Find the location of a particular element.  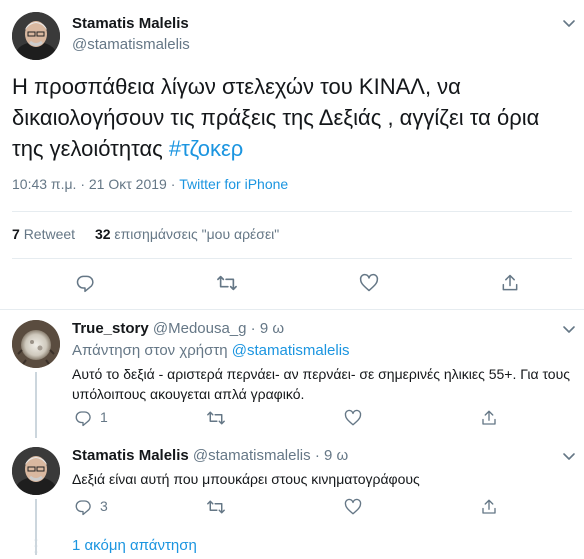

reply-count: 3 is located at coordinates (104, 506).